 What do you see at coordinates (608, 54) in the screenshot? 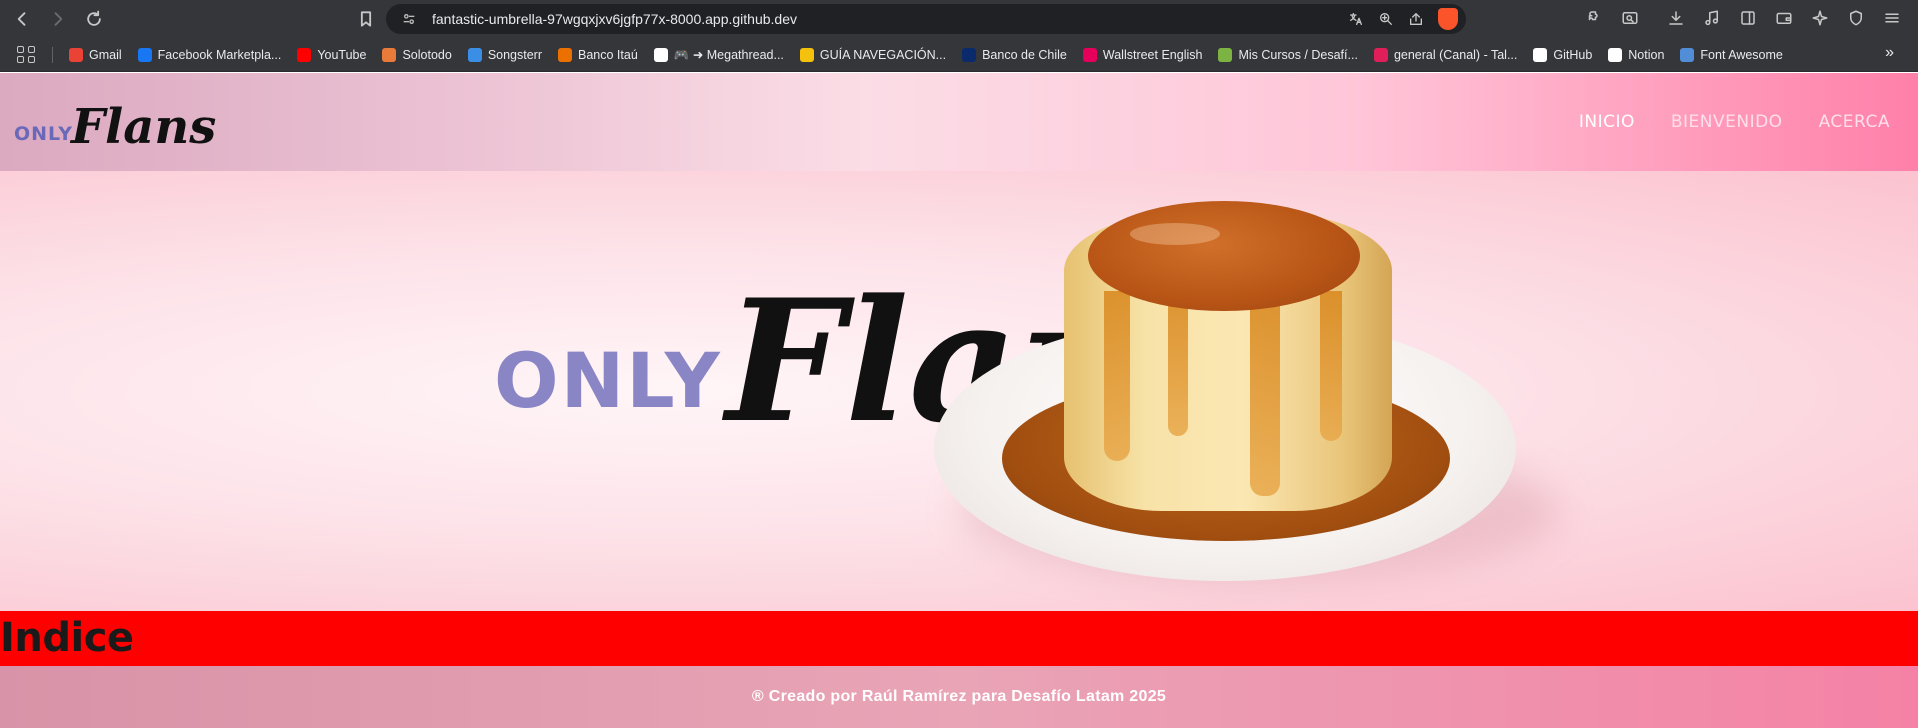
I see `bookmark-label: Banco Itaú` at bounding box center [608, 54].